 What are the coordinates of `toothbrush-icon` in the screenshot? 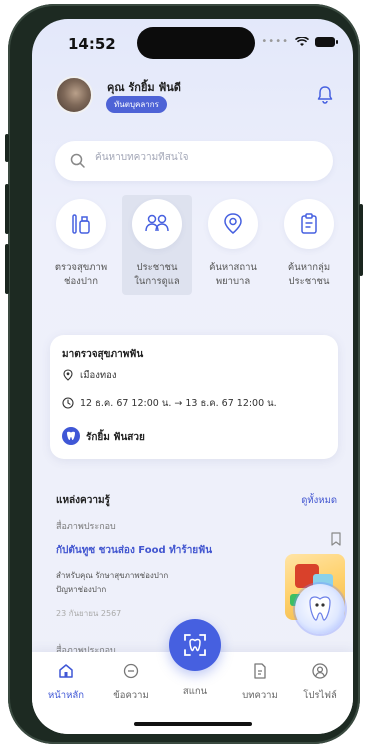 It's located at (81, 224).